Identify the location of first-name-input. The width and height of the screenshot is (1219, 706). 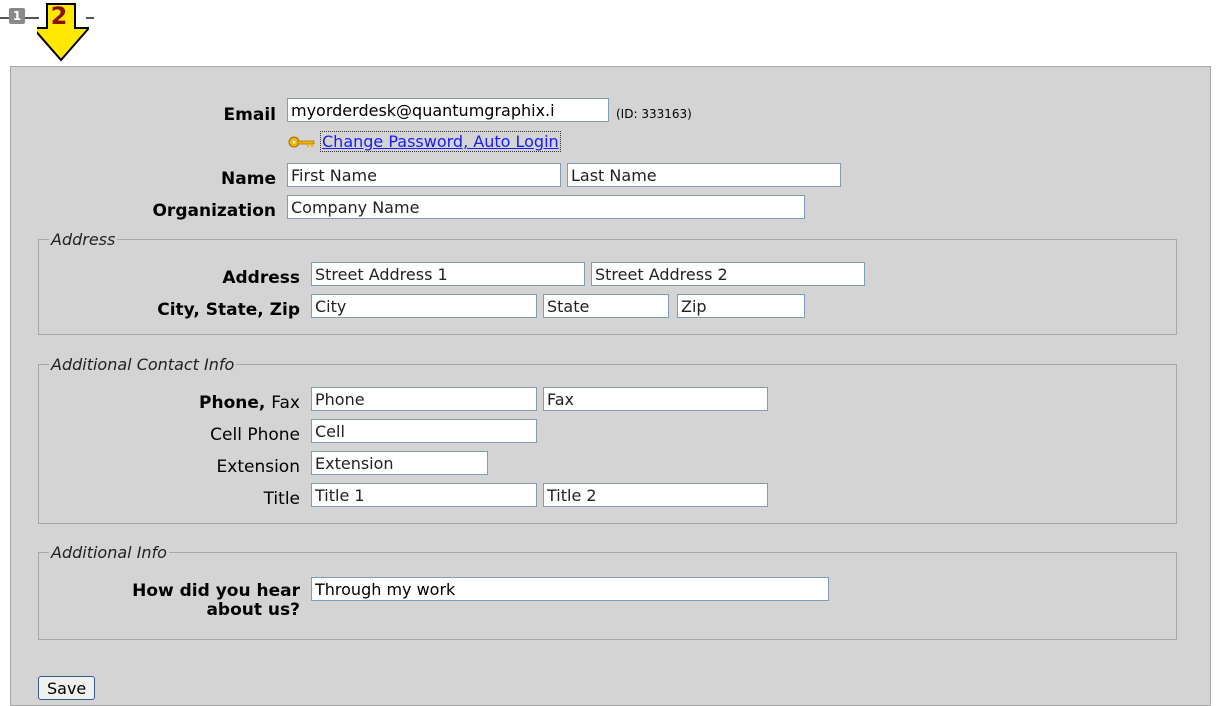
(424, 175).